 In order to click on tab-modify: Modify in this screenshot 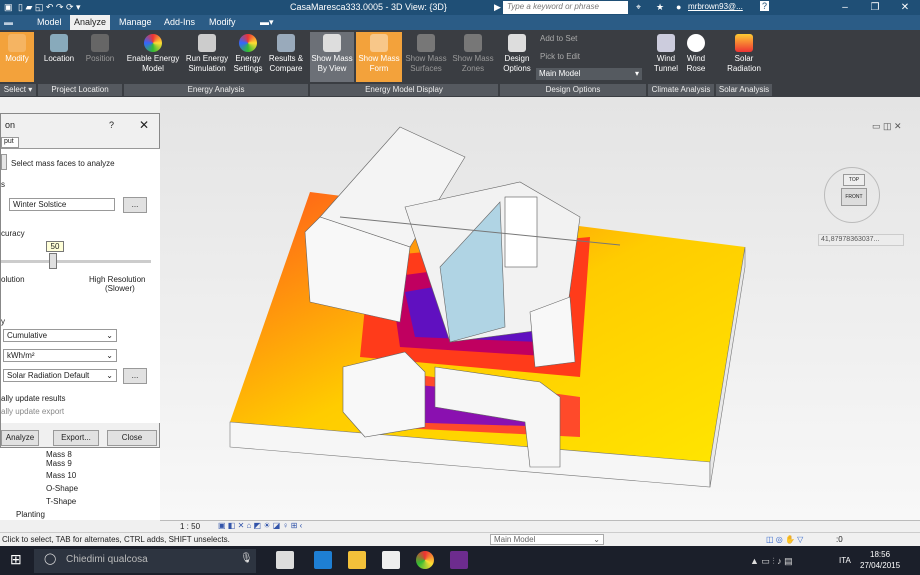, I will do `click(222, 22)`.